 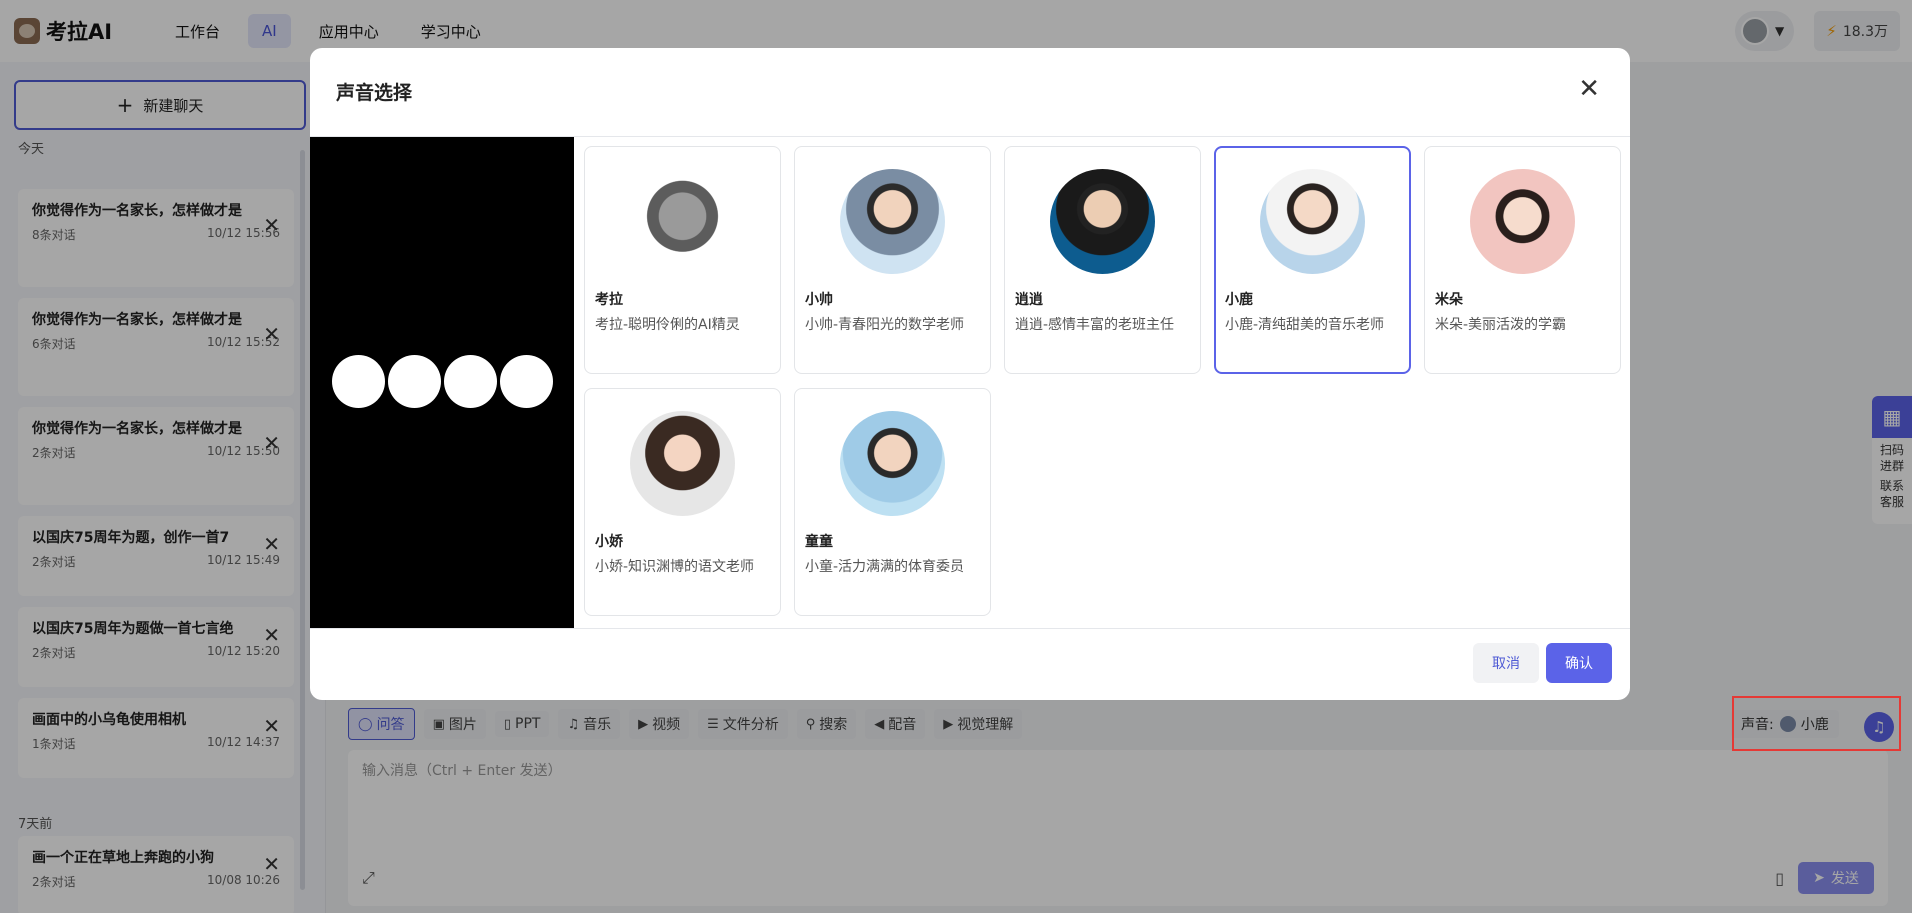 I want to click on voice-desc: 小帅-青春阳光的数学老师, so click(x=885, y=325).